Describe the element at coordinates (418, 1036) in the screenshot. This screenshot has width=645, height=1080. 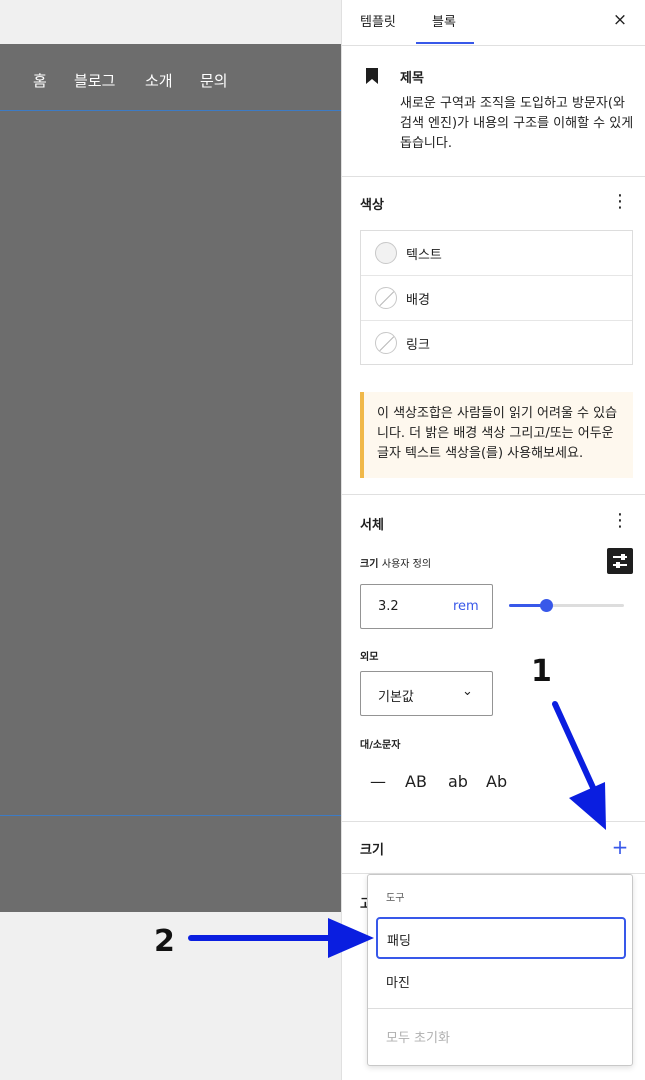
I see `reset-all-button: 모두 초기화` at that location.